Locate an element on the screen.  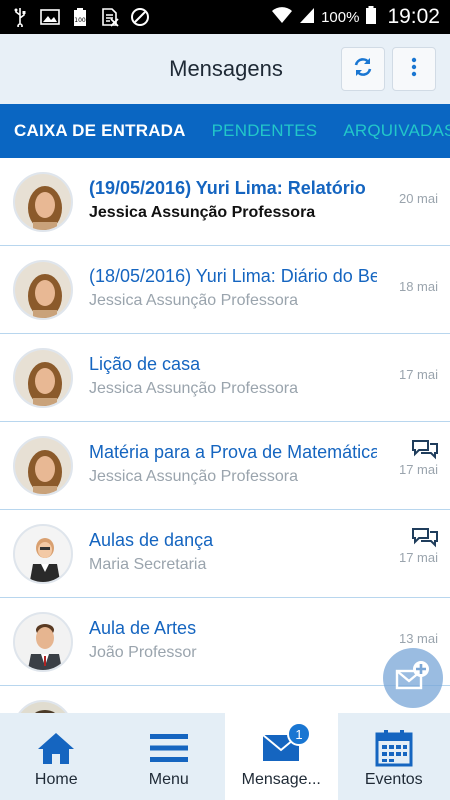
sim-off-icon is located at coordinates (110, 17).